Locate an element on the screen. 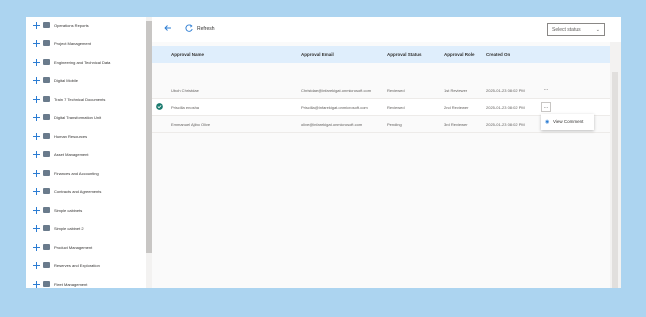  sidebar-item-label: Digital Transformation Unit is located at coordinates (78, 117).